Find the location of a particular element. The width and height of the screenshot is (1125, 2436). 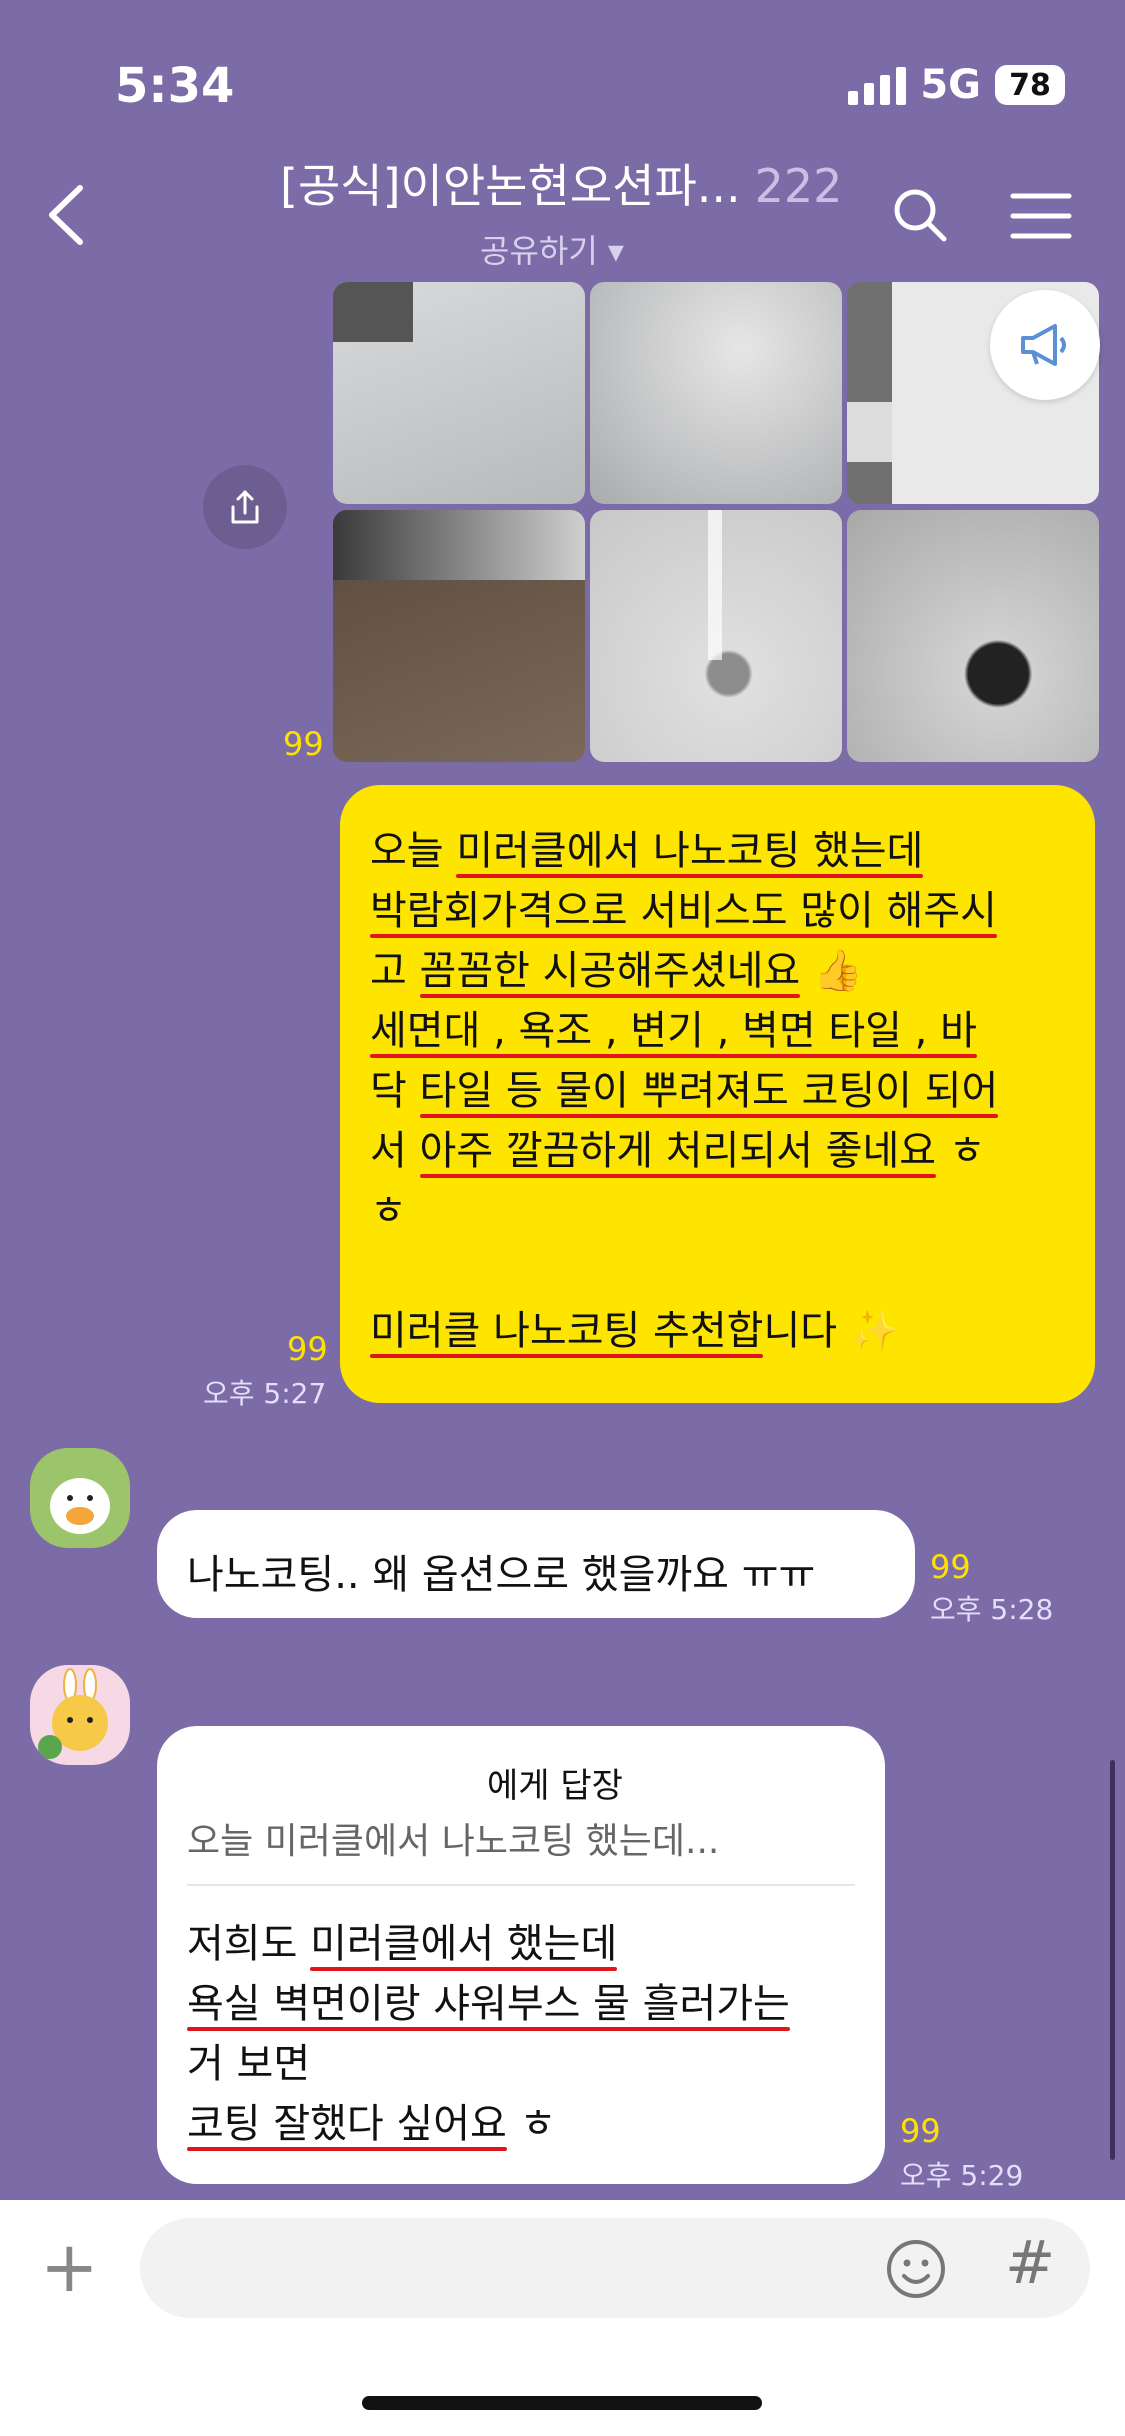

plus-icon: + is located at coordinates (69, 2267).